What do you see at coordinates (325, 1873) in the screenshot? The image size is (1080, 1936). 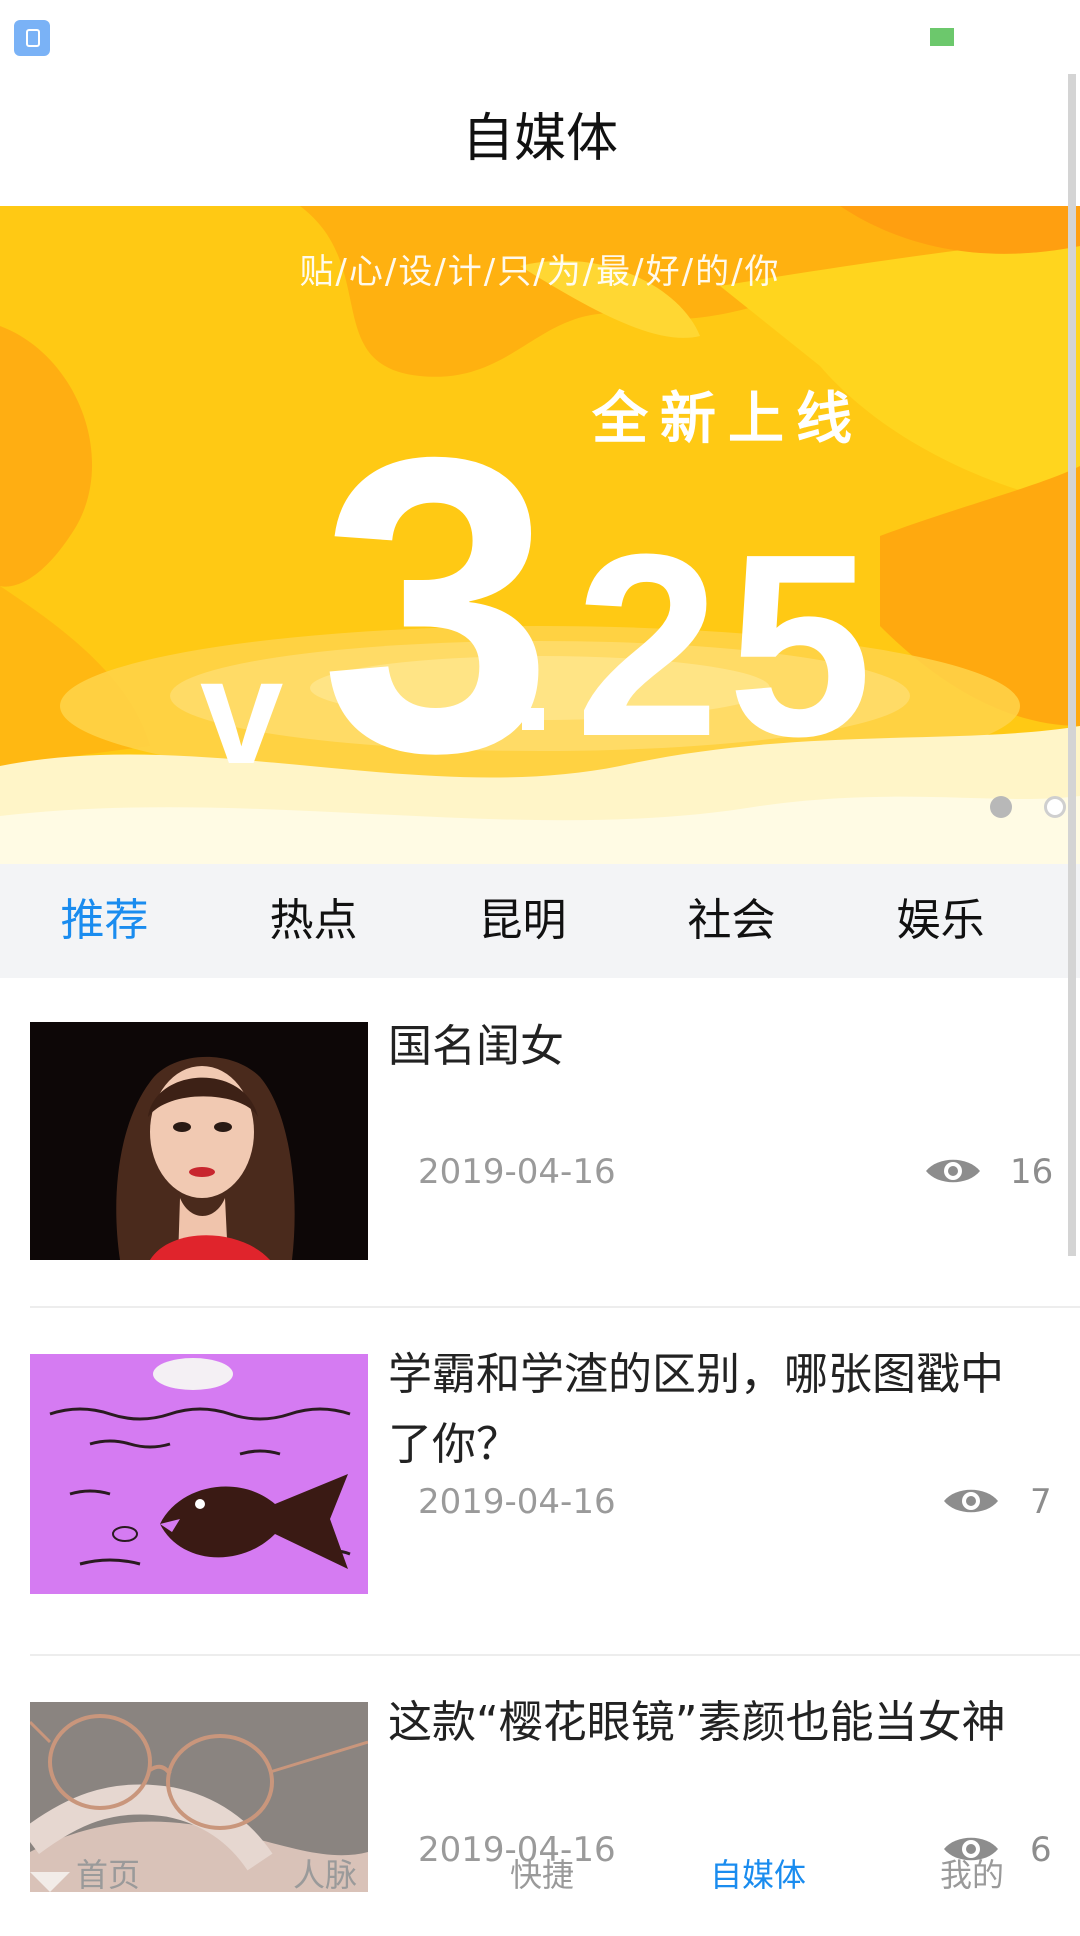 I see `nav-contacts: 人脉` at bounding box center [325, 1873].